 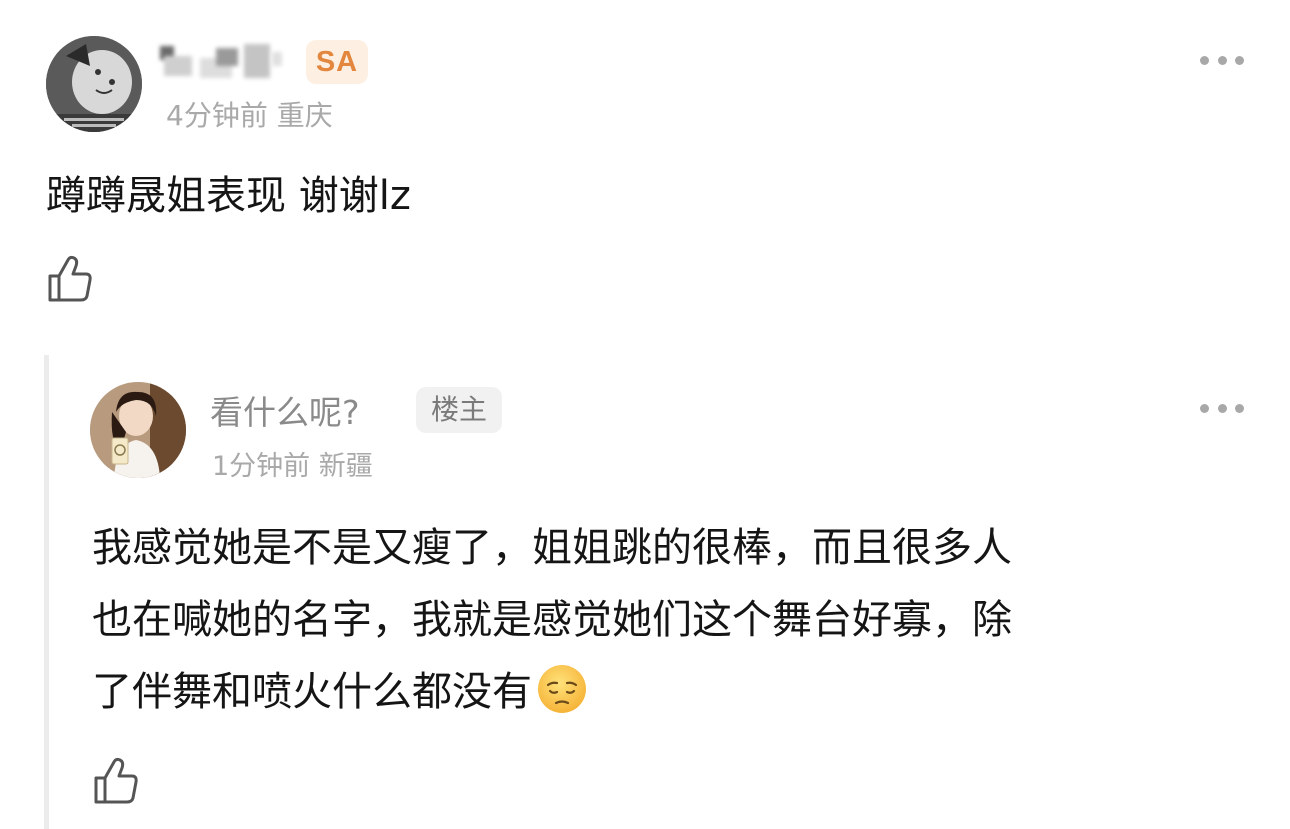 I want to click on reply-avatar, so click(x=138, y=430).